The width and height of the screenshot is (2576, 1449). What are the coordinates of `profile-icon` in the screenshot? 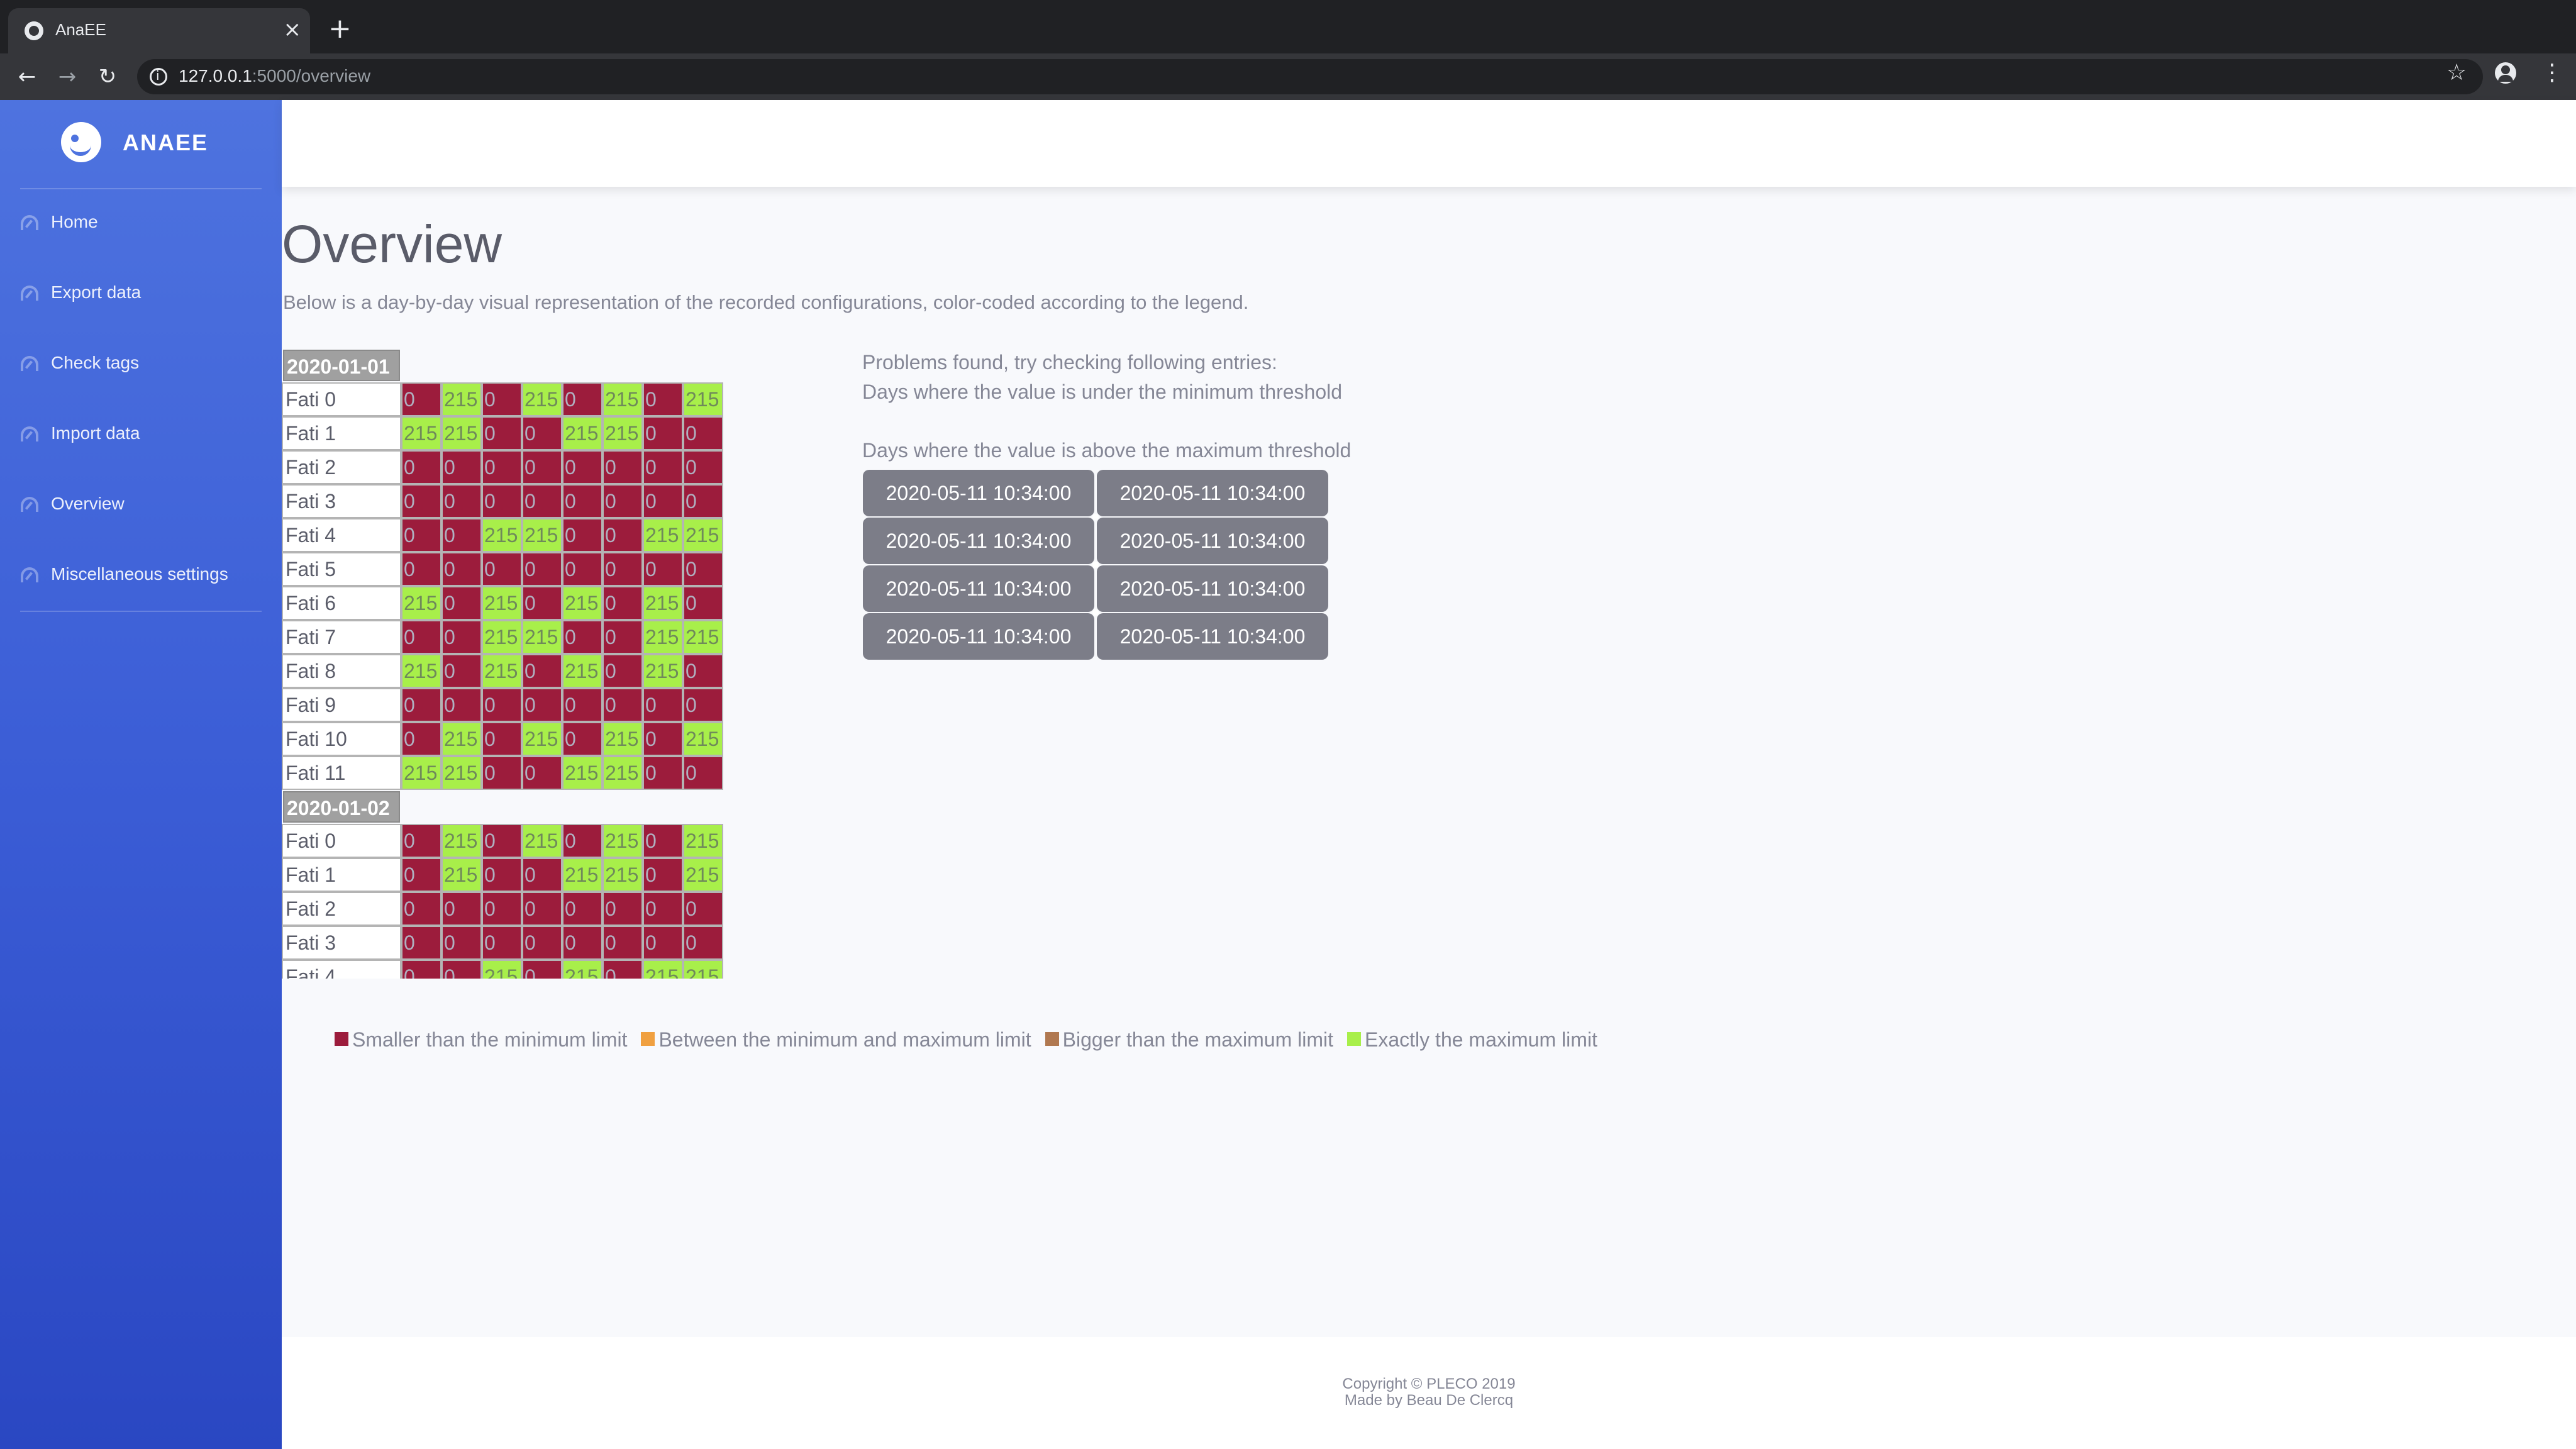 It's located at (2505, 73).